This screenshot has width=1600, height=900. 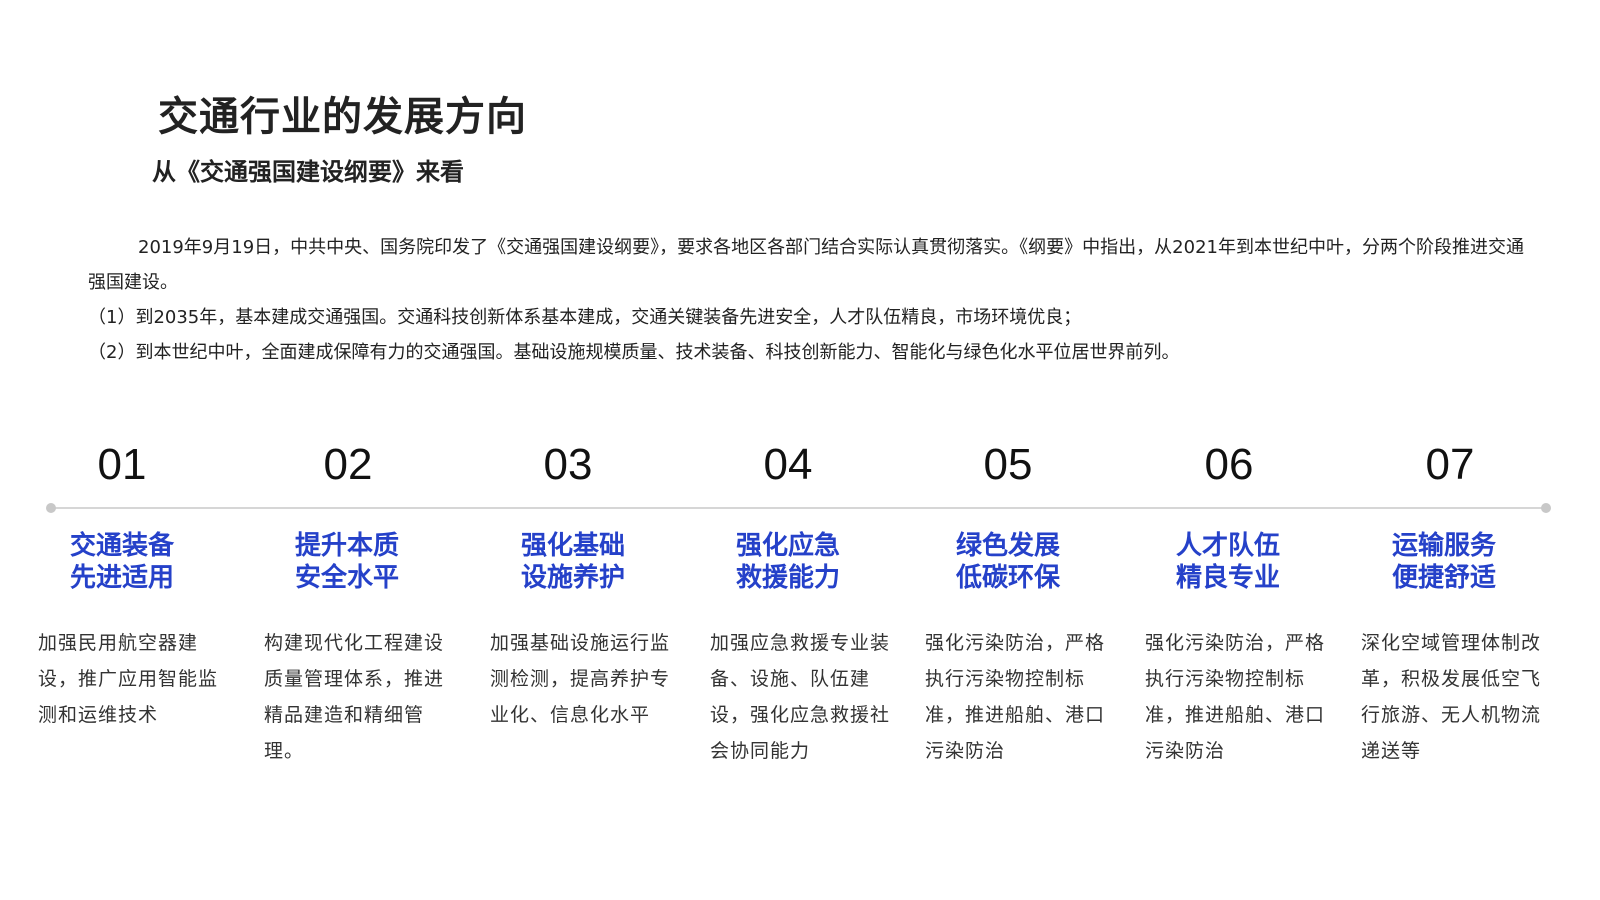 I want to click on step-number: 06, so click(x=1229, y=464).